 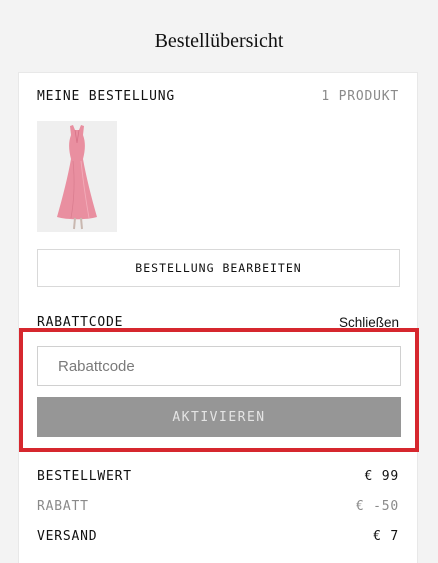 What do you see at coordinates (386, 536) in the screenshot?
I see `shipping-amount: € 7` at bounding box center [386, 536].